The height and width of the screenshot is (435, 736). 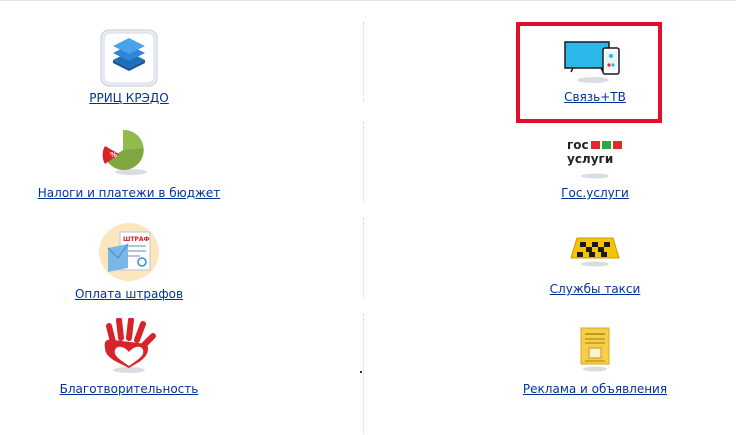 What do you see at coordinates (595, 269) in the screenshot?
I see `service-tile-taxi: Службы такси` at bounding box center [595, 269].